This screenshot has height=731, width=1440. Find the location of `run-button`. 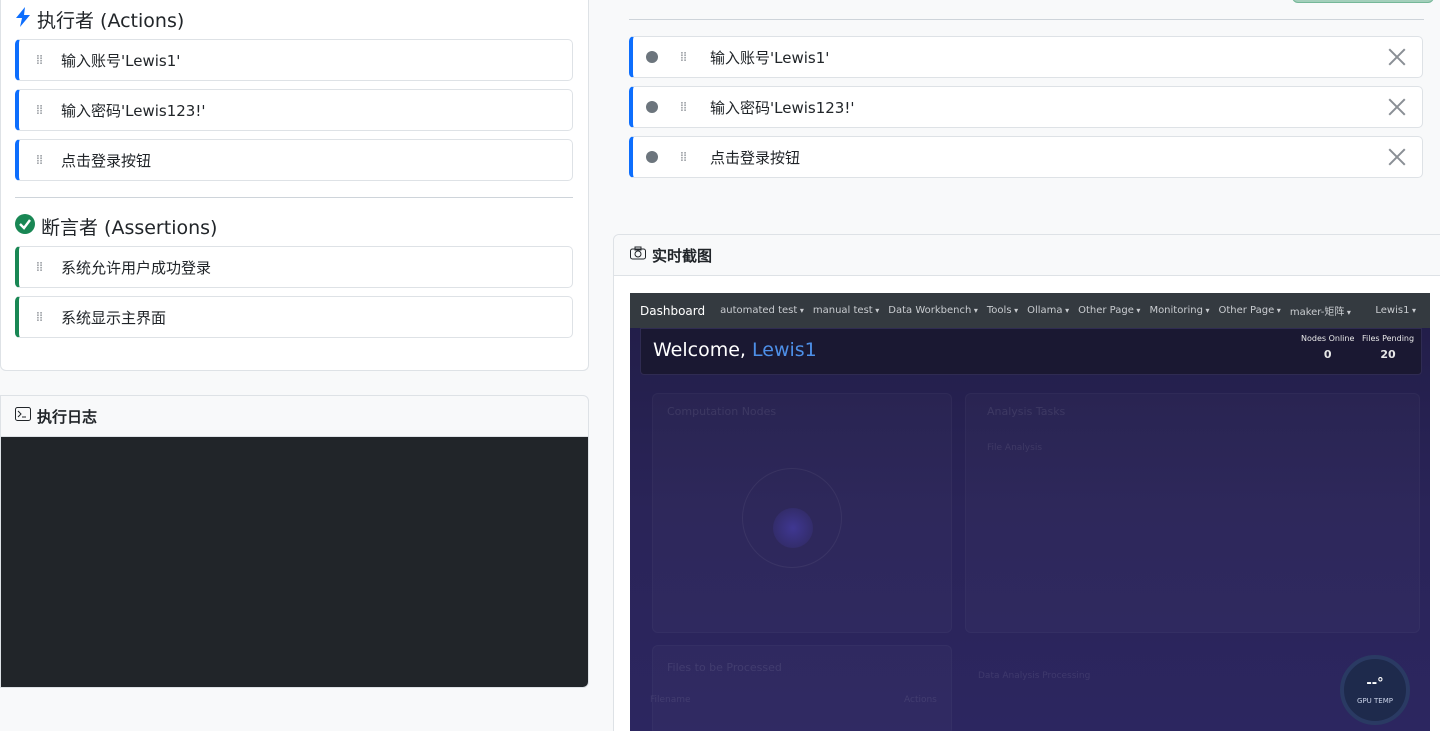

run-button is located at coordinates (1363, 1).